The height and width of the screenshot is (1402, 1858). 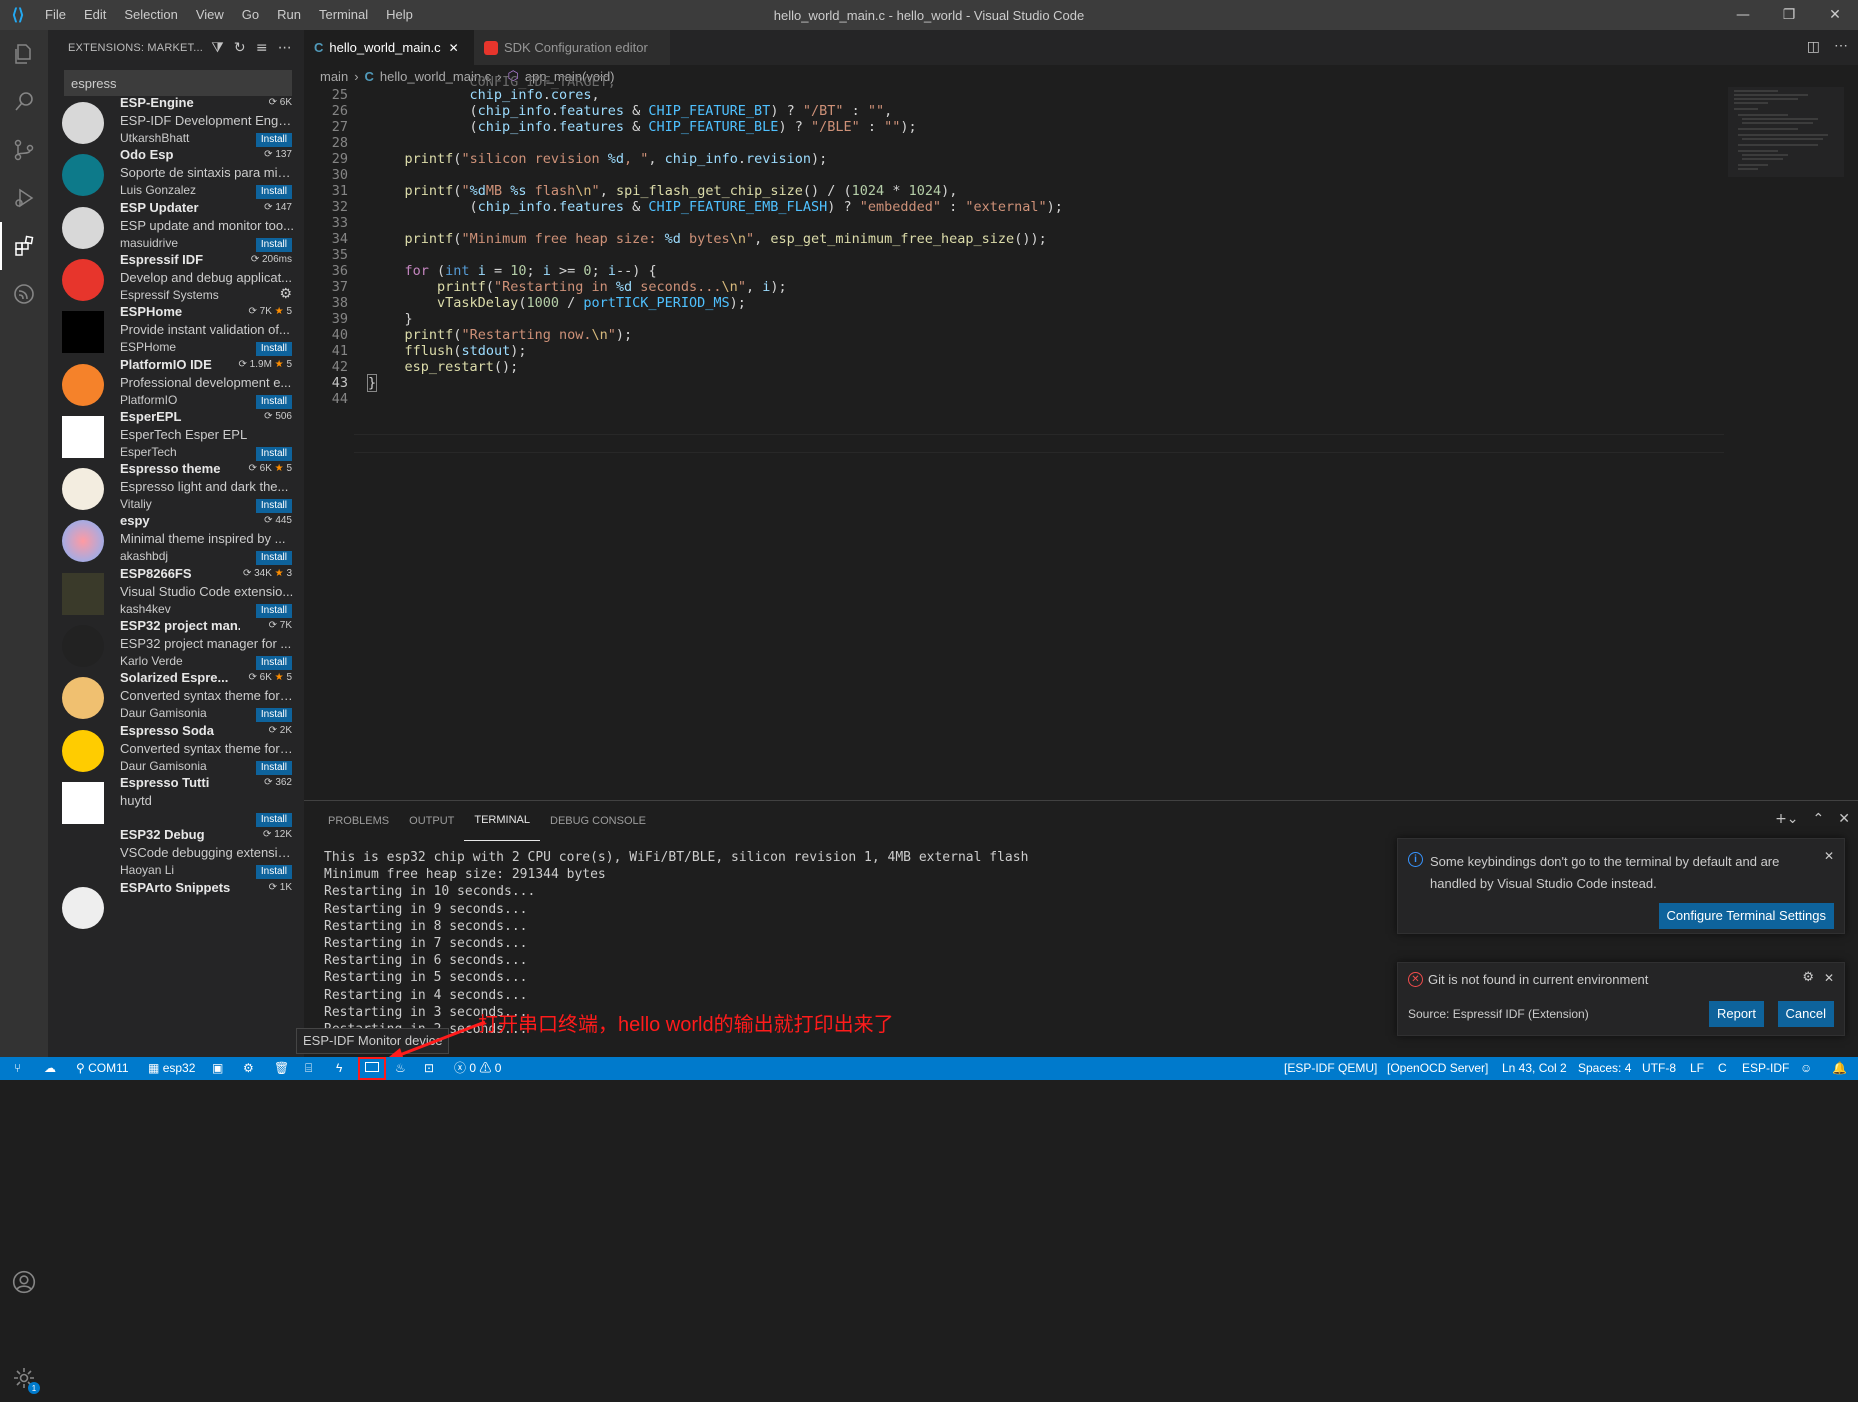 I want to click on feedback-icon: ☺, so click(x=1806, y=1068).